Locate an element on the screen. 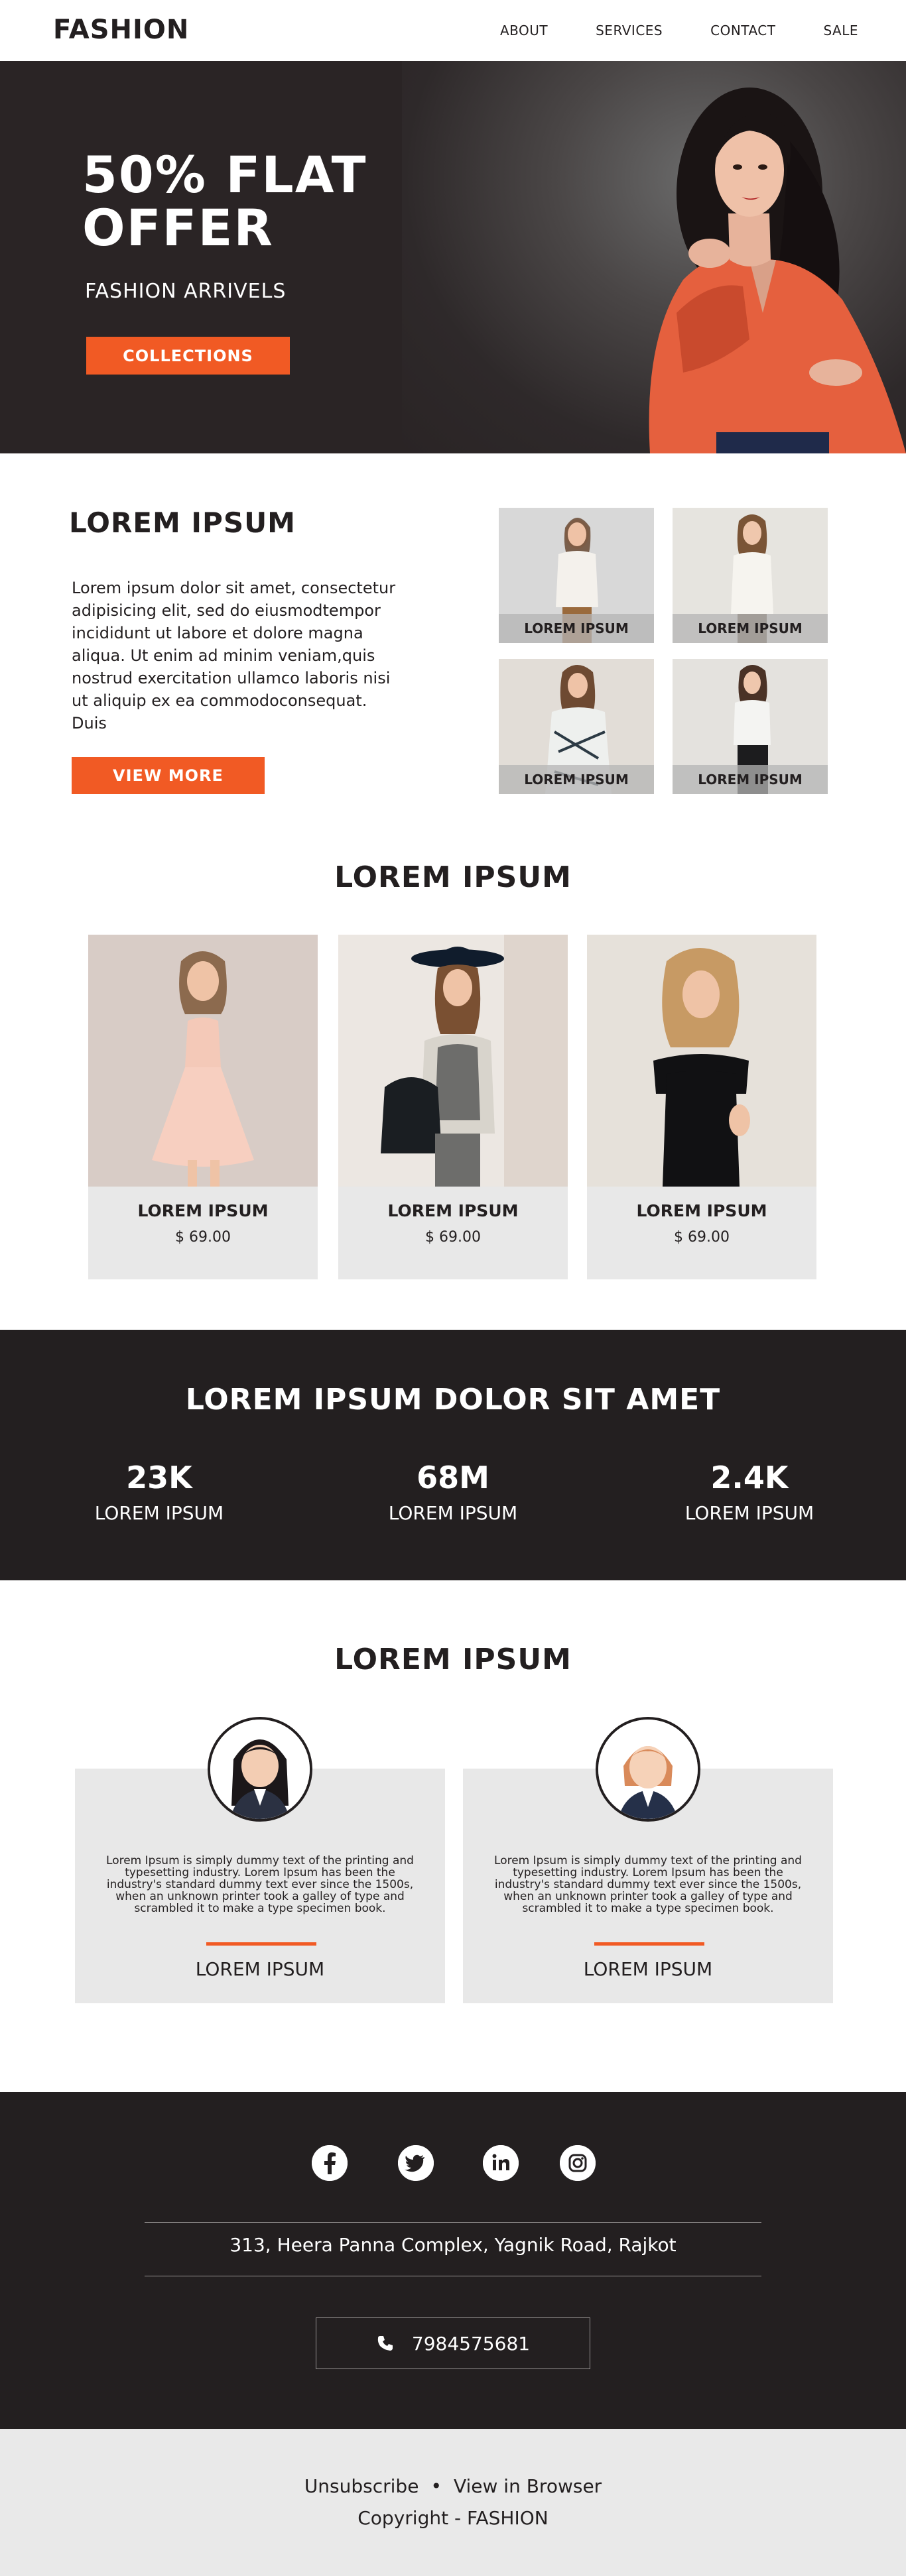 The width and height of the screenshot is (906, 2576). hero-title-line2: OFFER is located at coordinates (178, 227).